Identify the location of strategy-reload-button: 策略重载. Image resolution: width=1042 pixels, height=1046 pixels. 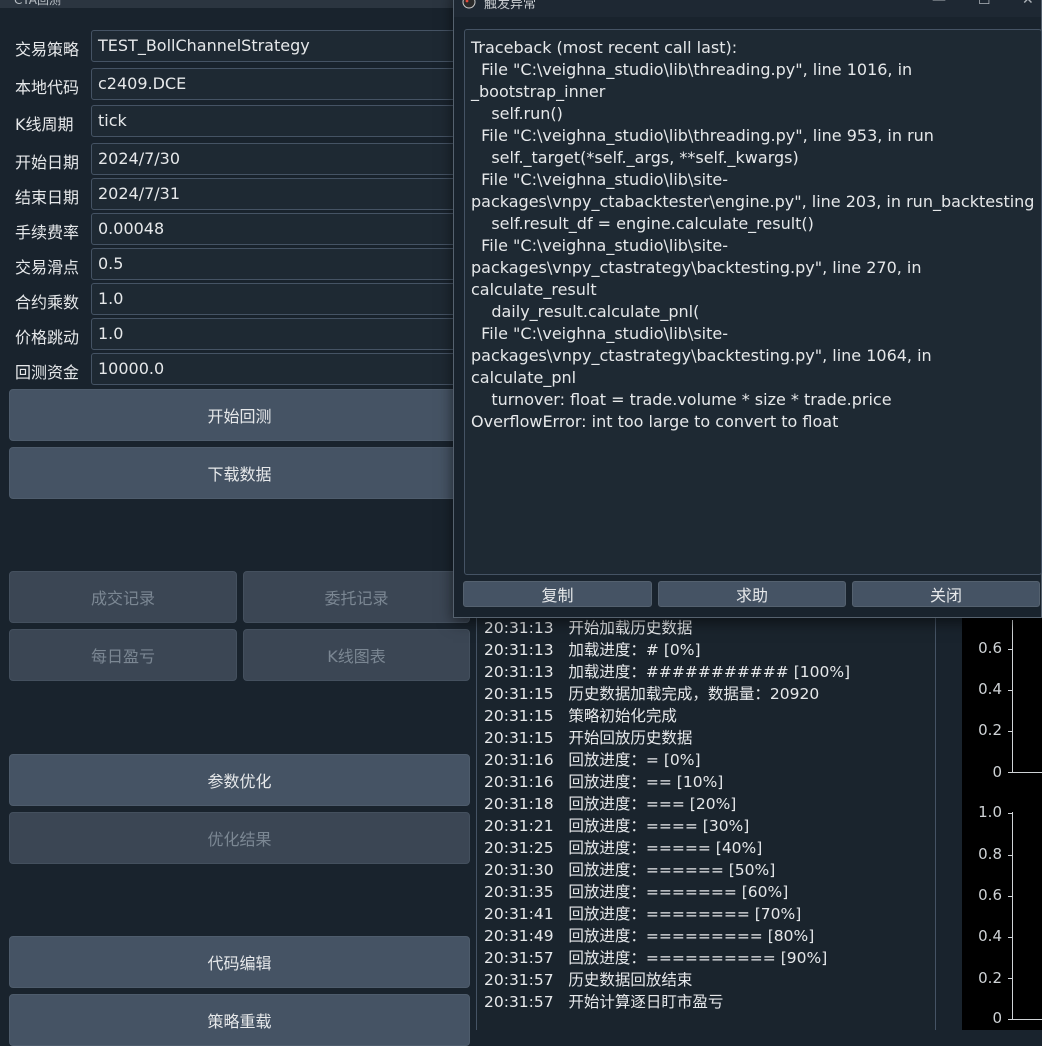
(239, 1020).